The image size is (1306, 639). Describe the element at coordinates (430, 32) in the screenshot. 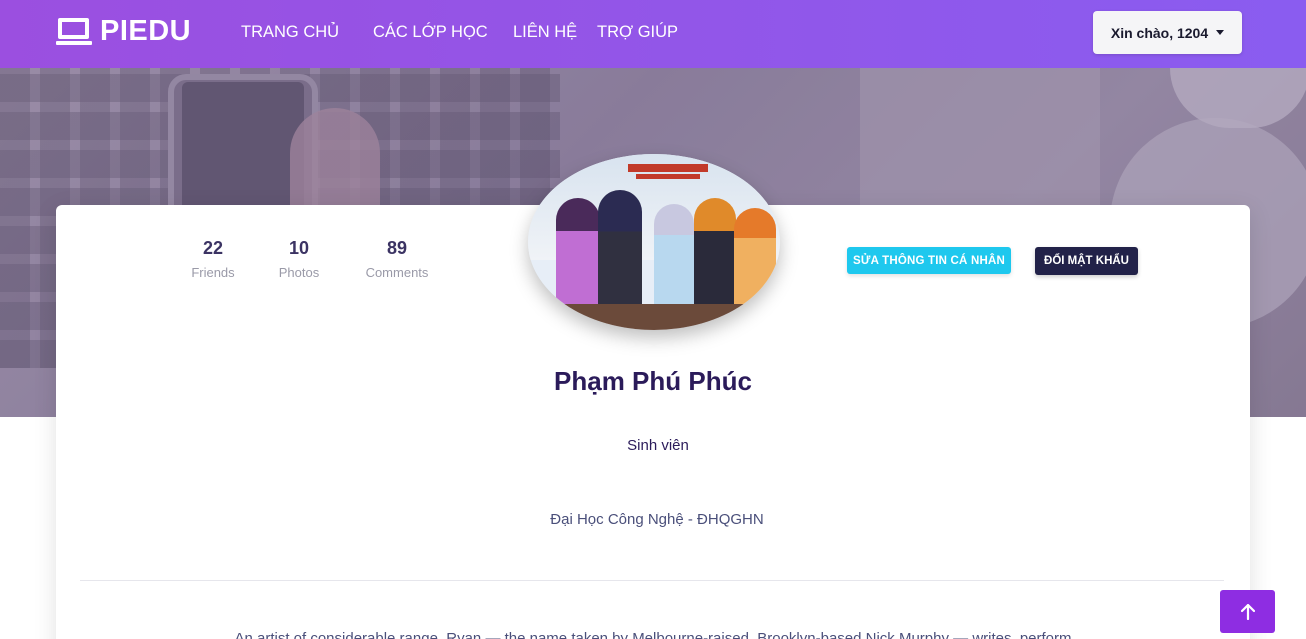

I see `nav-link-classes: CÁC LỚP HỌC` at that location.